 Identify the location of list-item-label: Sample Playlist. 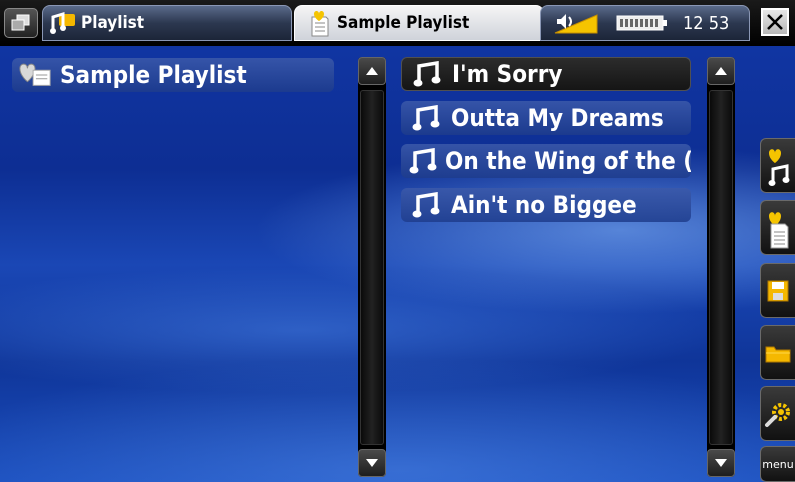
(153, 75).